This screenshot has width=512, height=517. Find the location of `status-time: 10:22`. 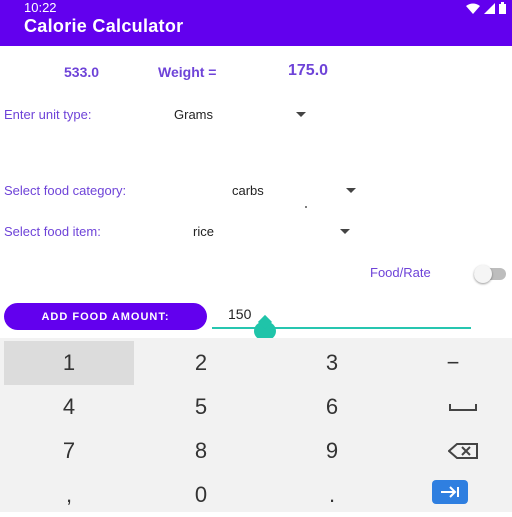

status-time: 10:22 is located at coordinates (40, 7).